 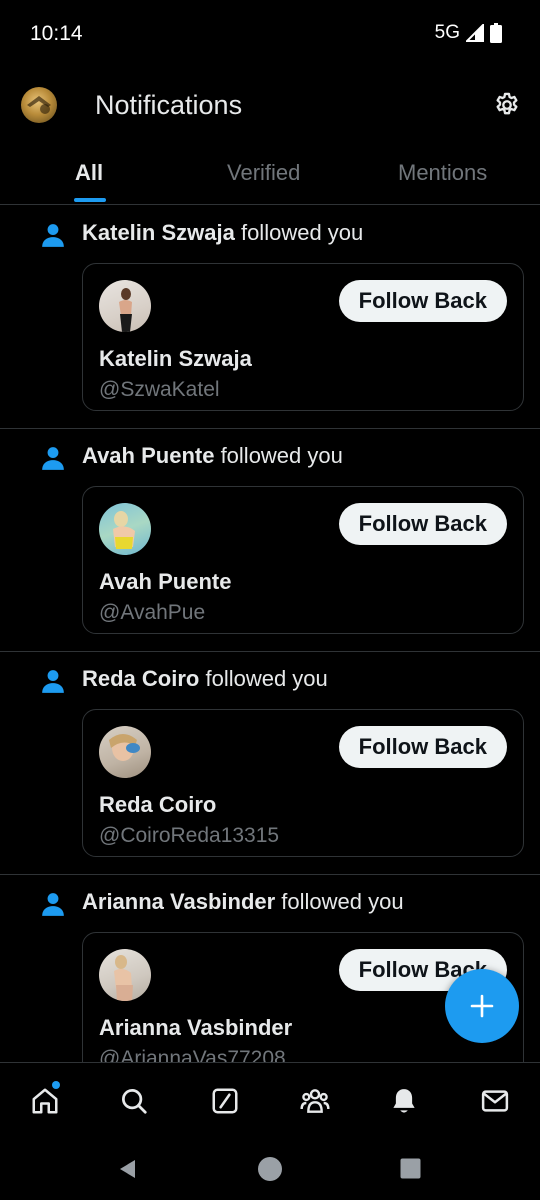 What do you see at coordinates (447, 32) in the screenshot?
I see `network-type: 5G` at bounding box center [447, 32].